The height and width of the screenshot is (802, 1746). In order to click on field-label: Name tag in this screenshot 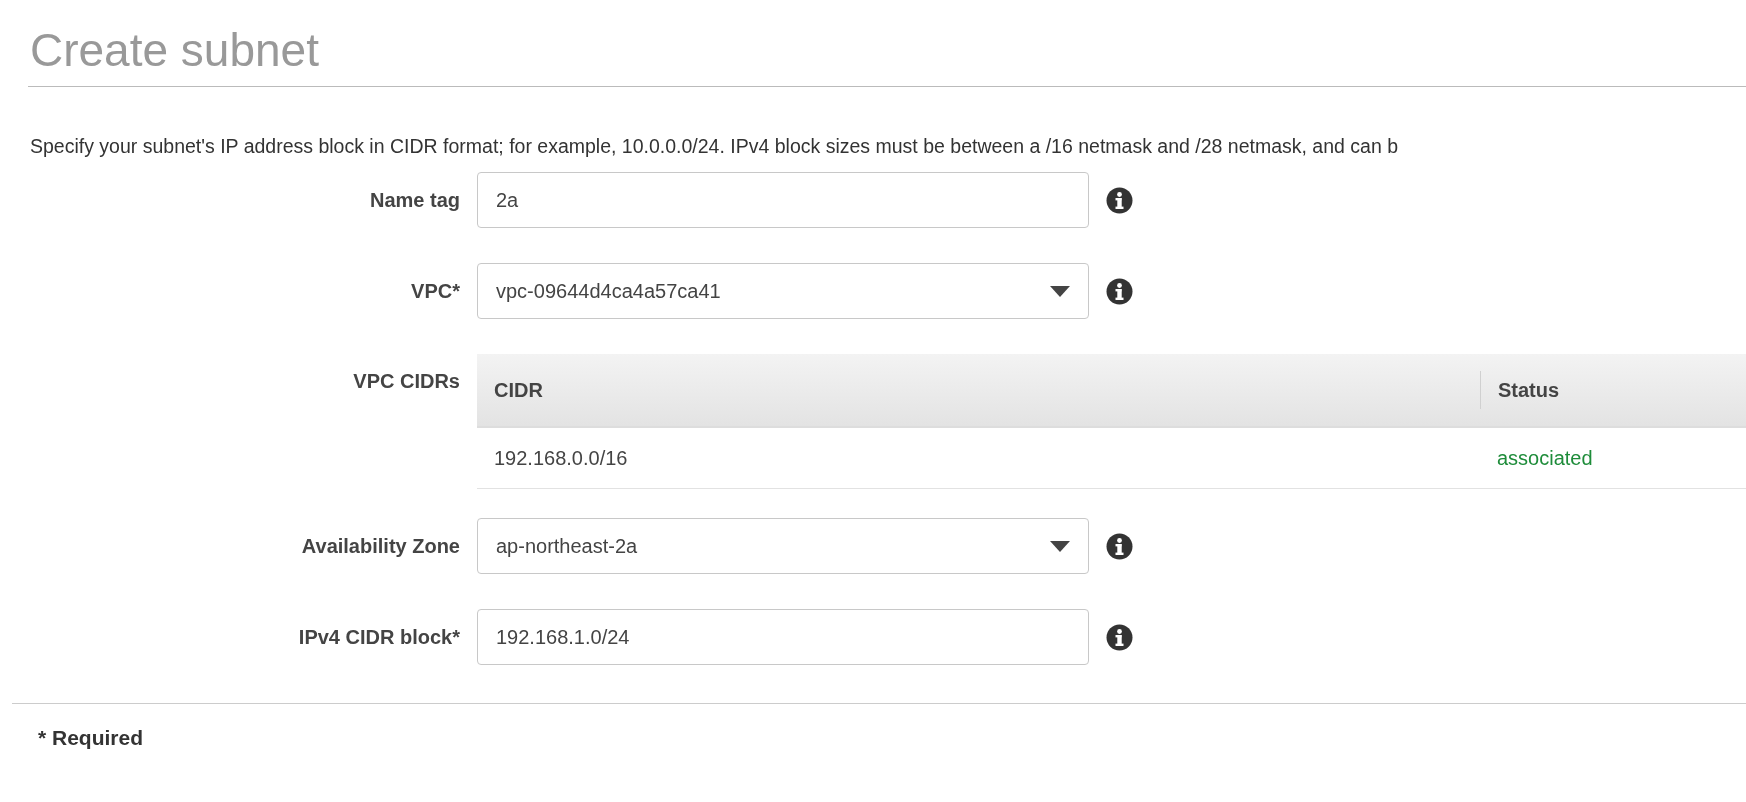, I will do `click(414, 200)`.